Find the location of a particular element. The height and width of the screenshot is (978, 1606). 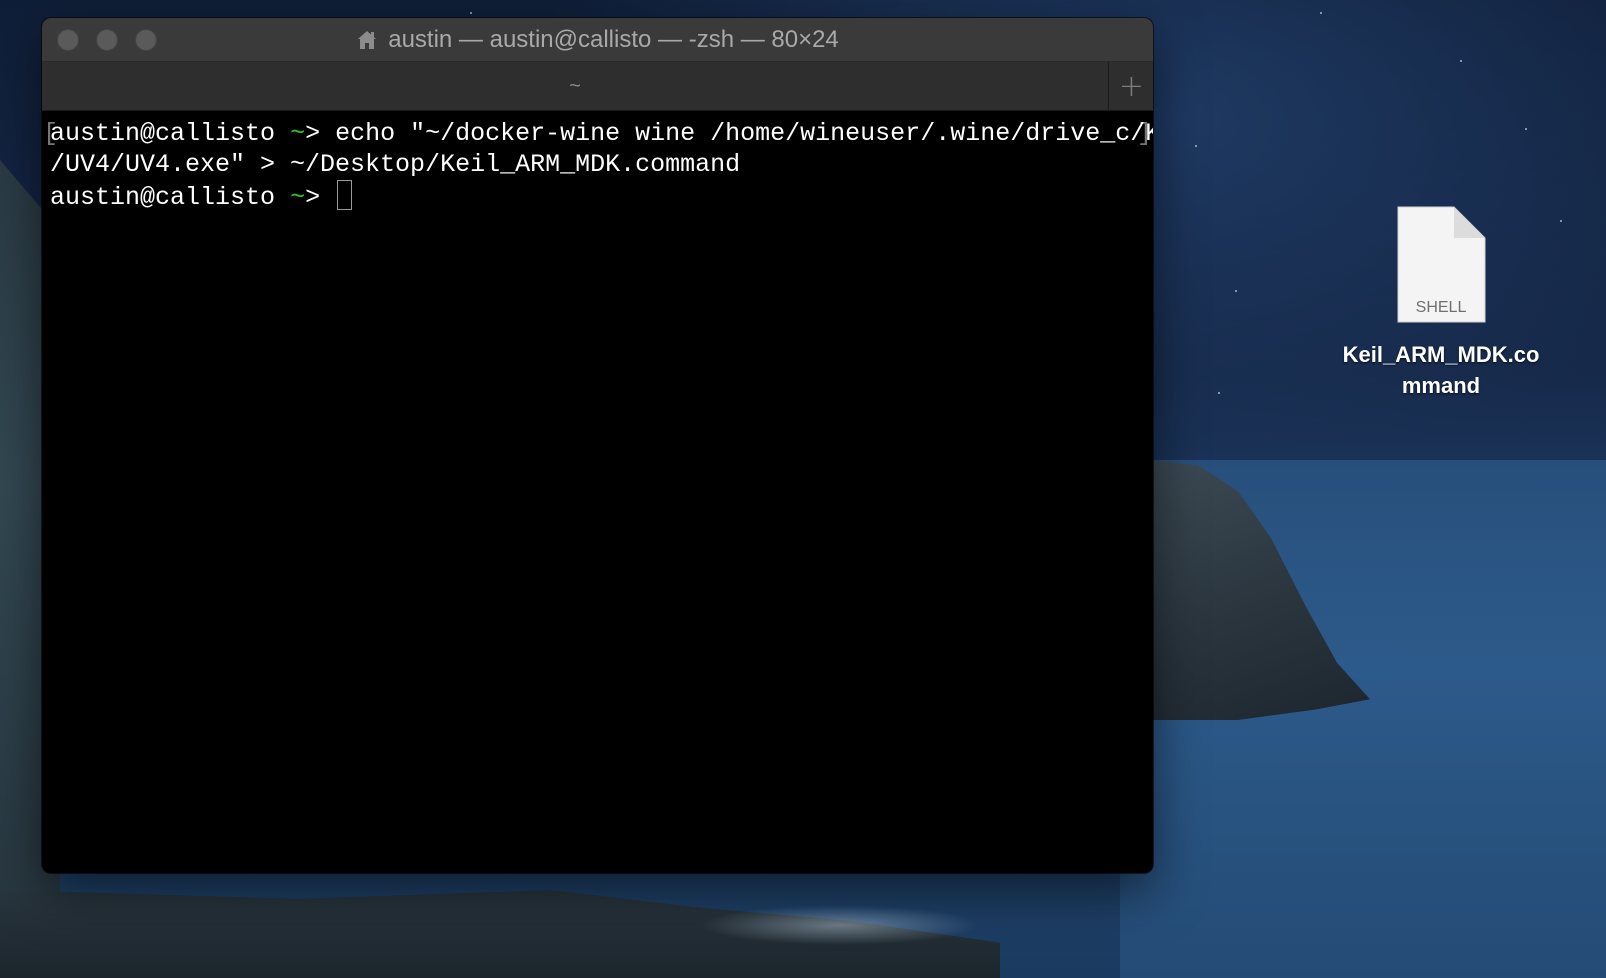

shell-script-file-icon: SHELL is located at coordinates (1441, 264).